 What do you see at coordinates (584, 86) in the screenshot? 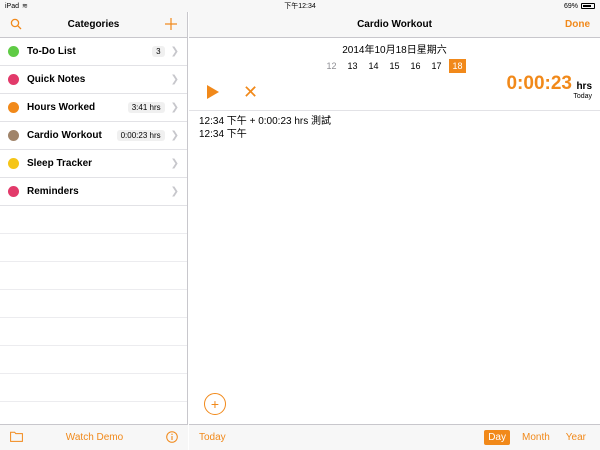
I see `timer-unit: hrs` at bounding box center [584, 86].